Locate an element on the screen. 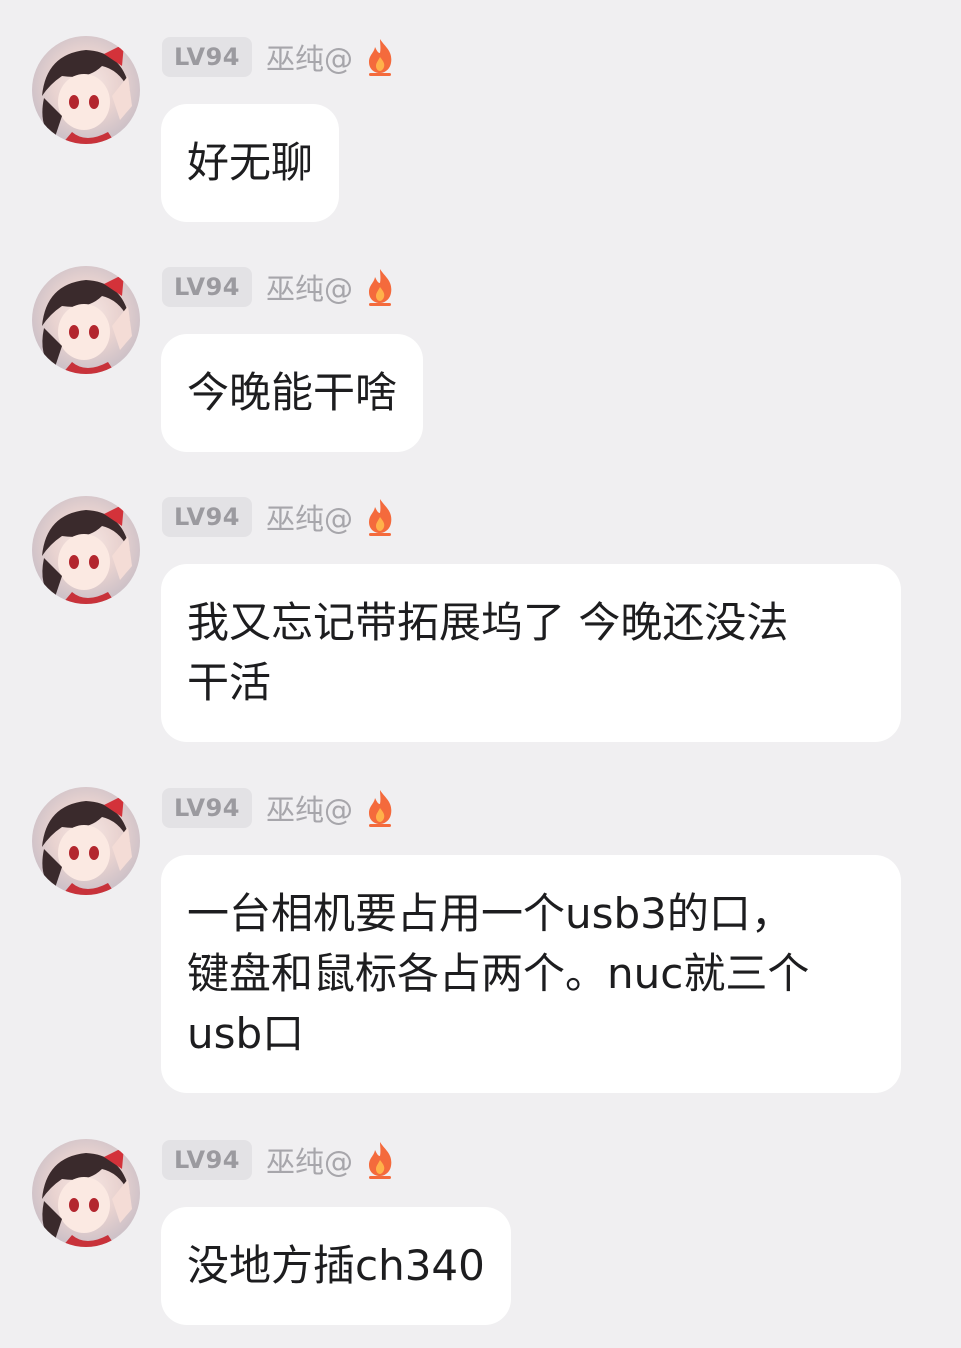  message-bubble: 好无聊 is located at coordinates (250, 163).